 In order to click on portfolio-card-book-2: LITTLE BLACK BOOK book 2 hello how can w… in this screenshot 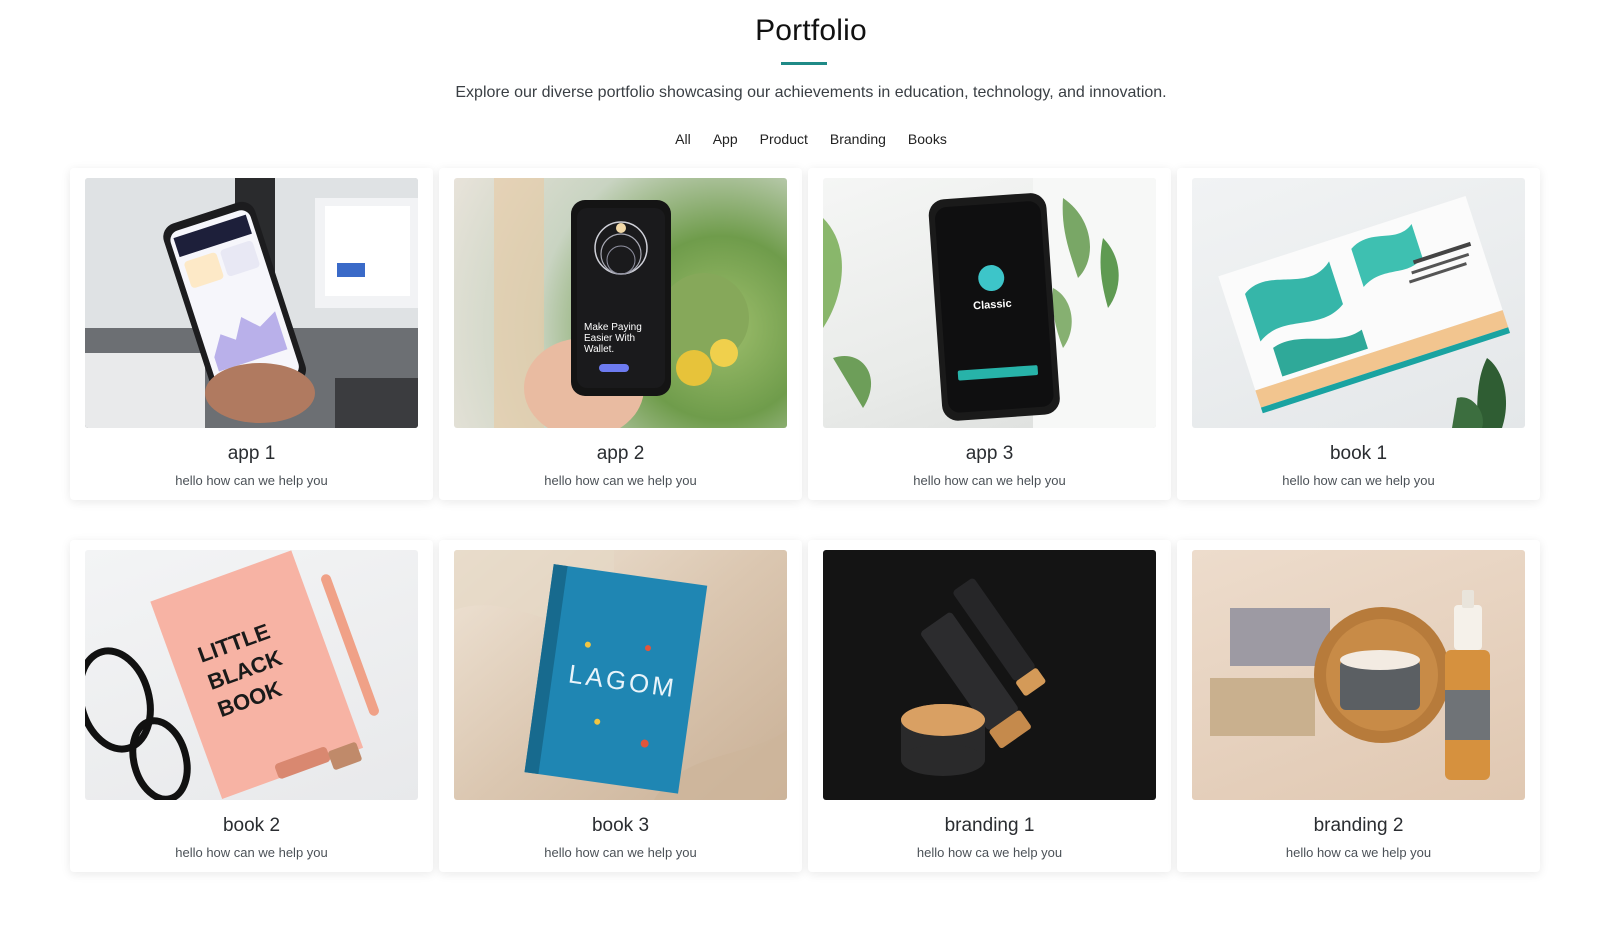, I will do `click(251, 706)`.